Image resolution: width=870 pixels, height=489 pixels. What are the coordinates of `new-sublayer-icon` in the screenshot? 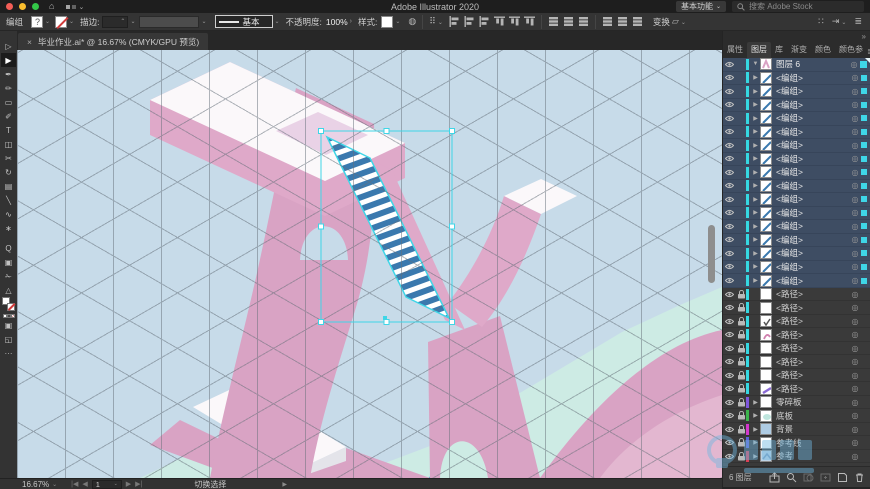 It's located at (825, 477).